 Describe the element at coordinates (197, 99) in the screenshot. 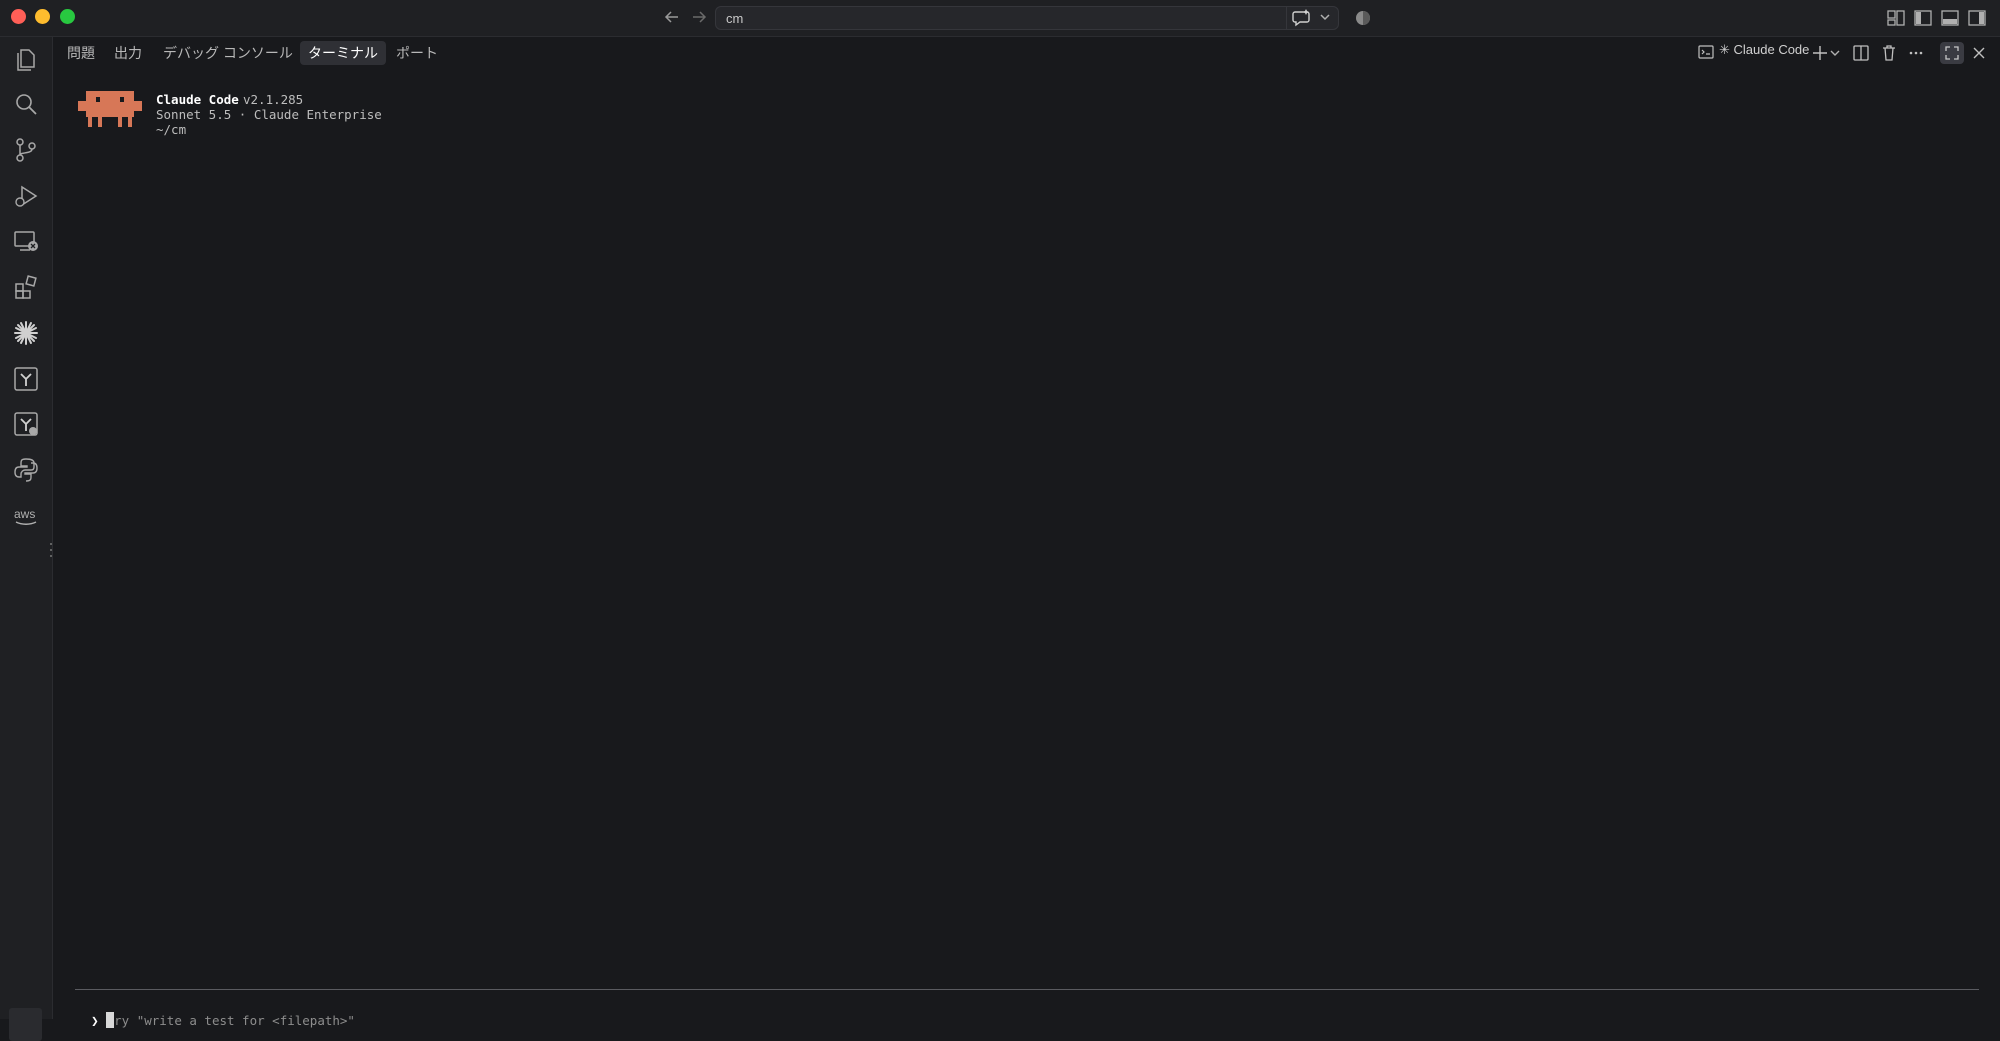

I see `terminal-app-name: Claude Code` at that location.